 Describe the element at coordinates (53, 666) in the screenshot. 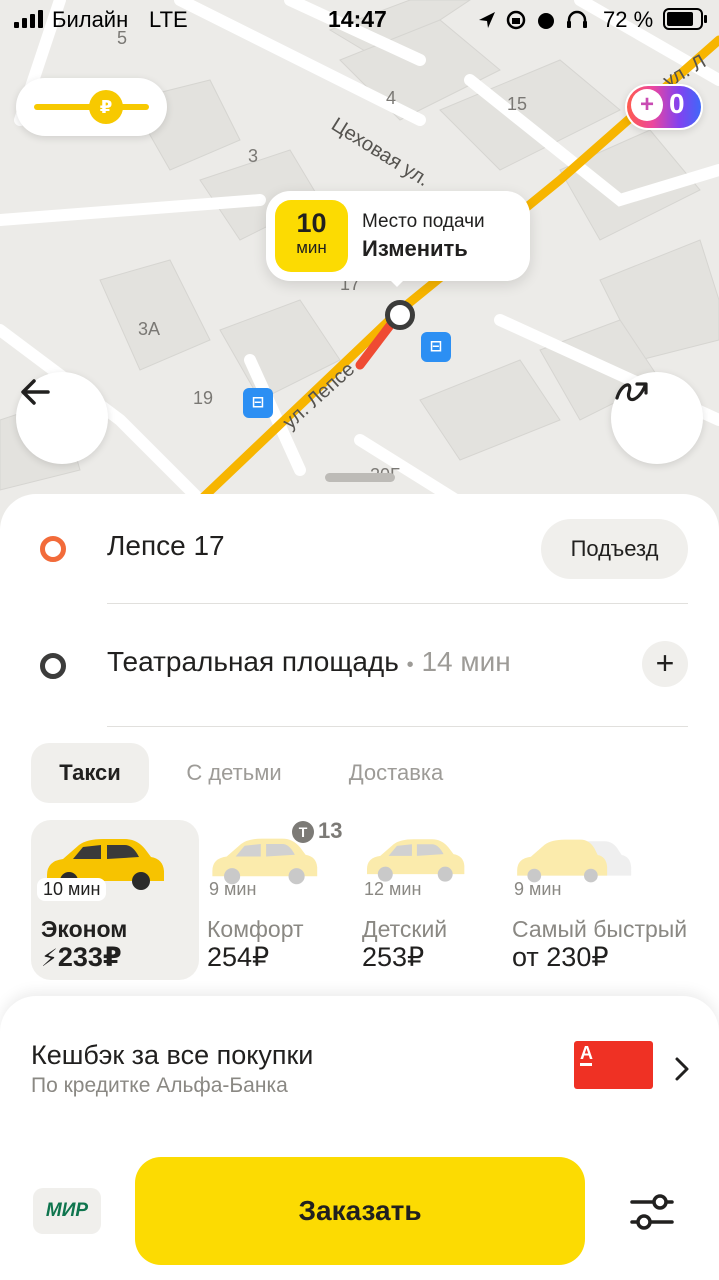

I see `destination-dot-icon` at that location.